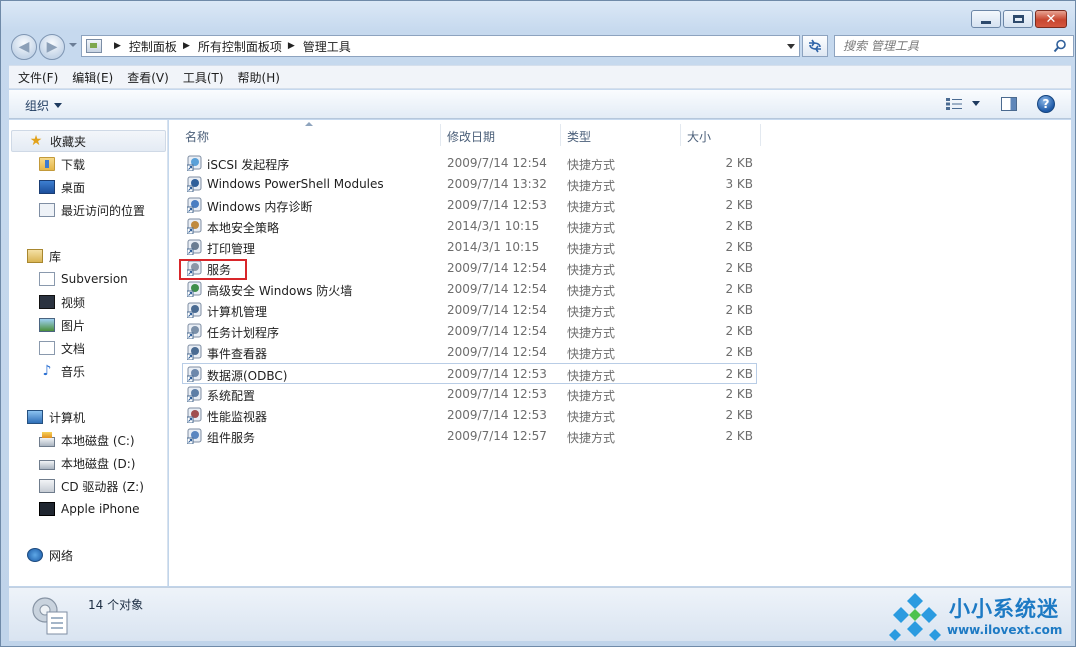 The height and width of the screenshot is (647, 1076). I want to click on recent-pages-dropdown, so click(73, 45).